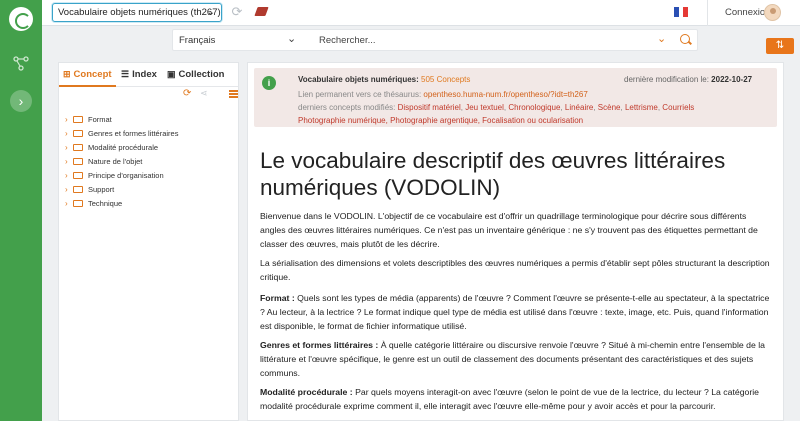 The height and width of the screenshot is (421, 800). I want to click on tree-item: › Nature de l'objet, so click(121, 162).